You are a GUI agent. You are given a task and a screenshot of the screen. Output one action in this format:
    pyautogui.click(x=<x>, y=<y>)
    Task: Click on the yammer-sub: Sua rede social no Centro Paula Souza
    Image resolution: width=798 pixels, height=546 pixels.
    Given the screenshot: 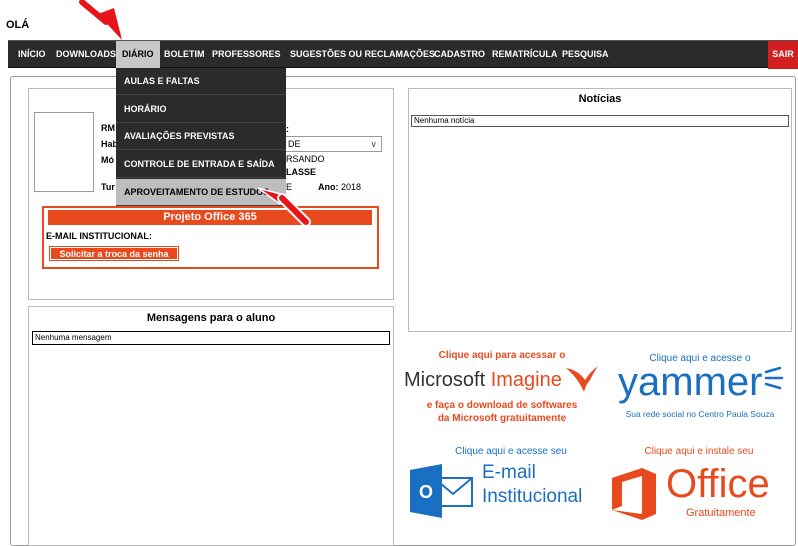 What is the action you would take?
    pyautogui.click(x=700, y=414)
    